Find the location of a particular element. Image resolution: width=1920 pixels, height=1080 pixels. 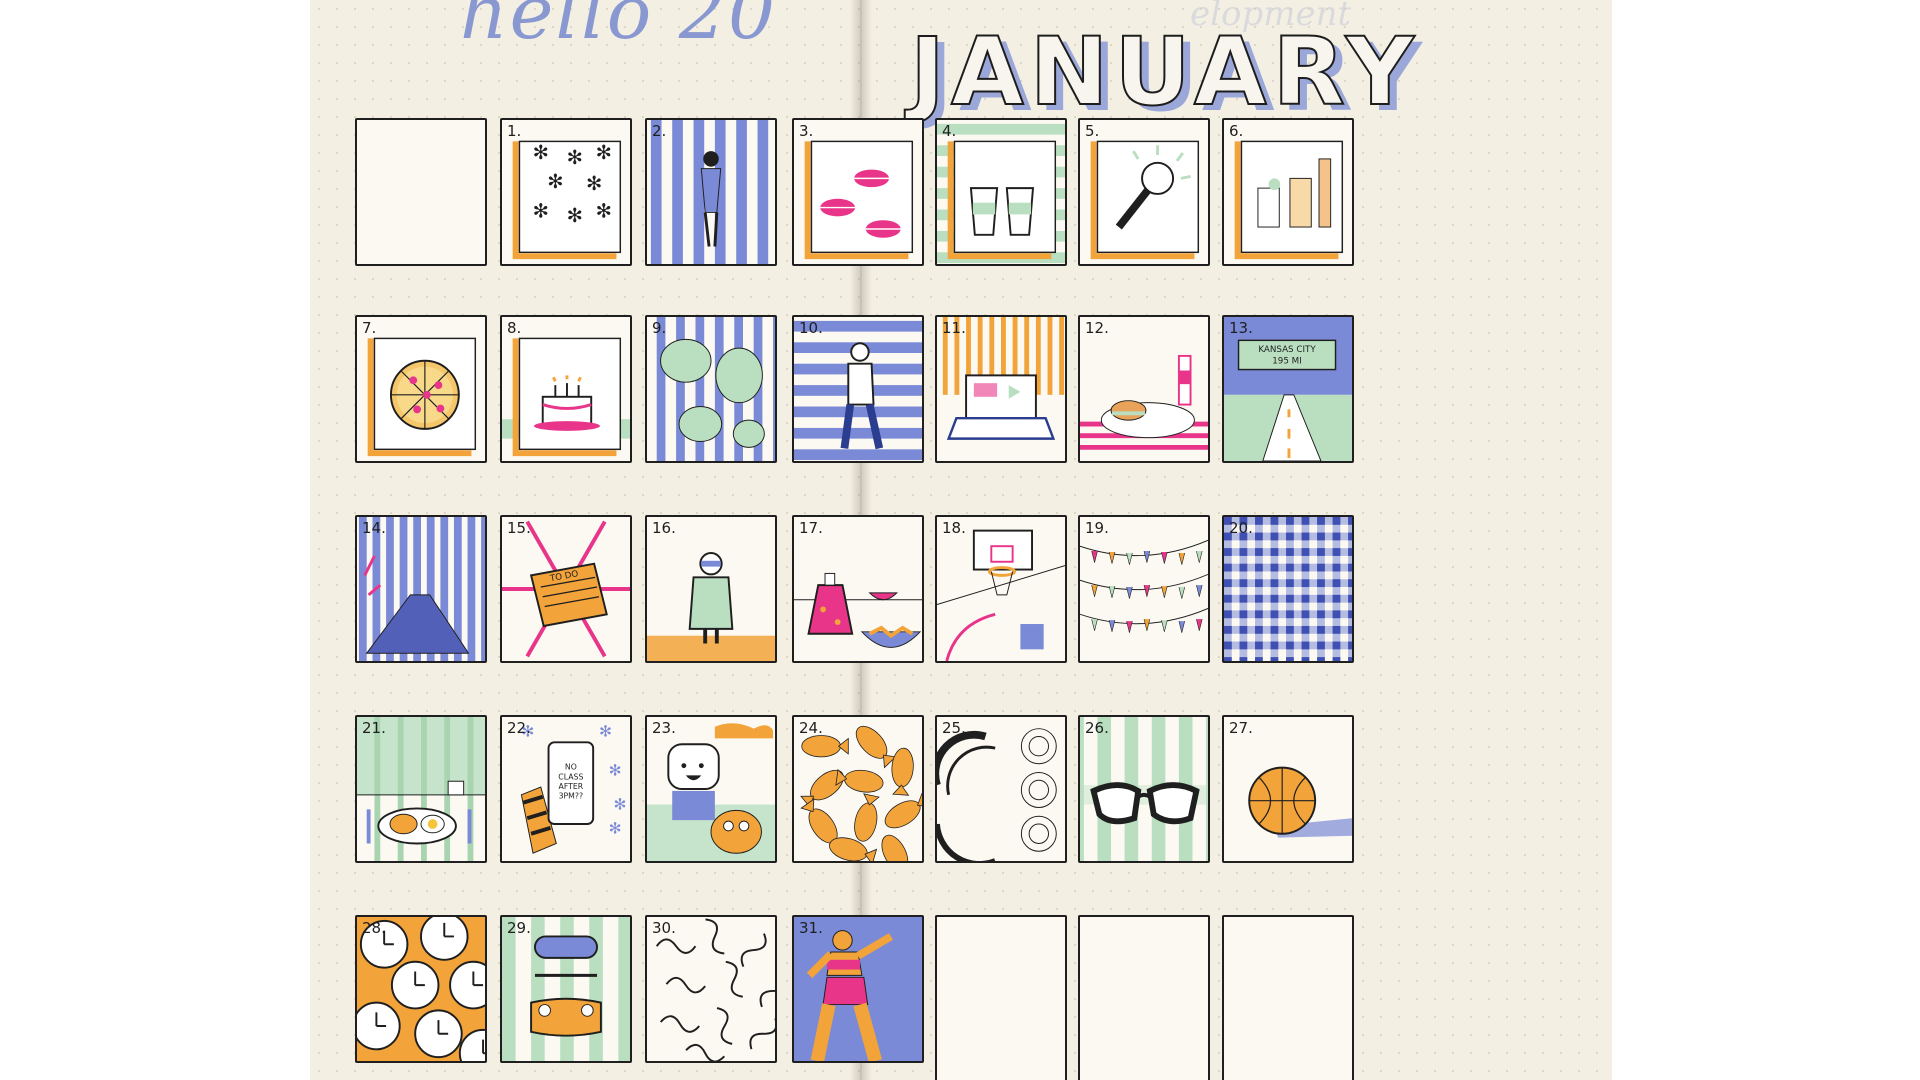

day-number: 24. is located at coordinates (811, 728).